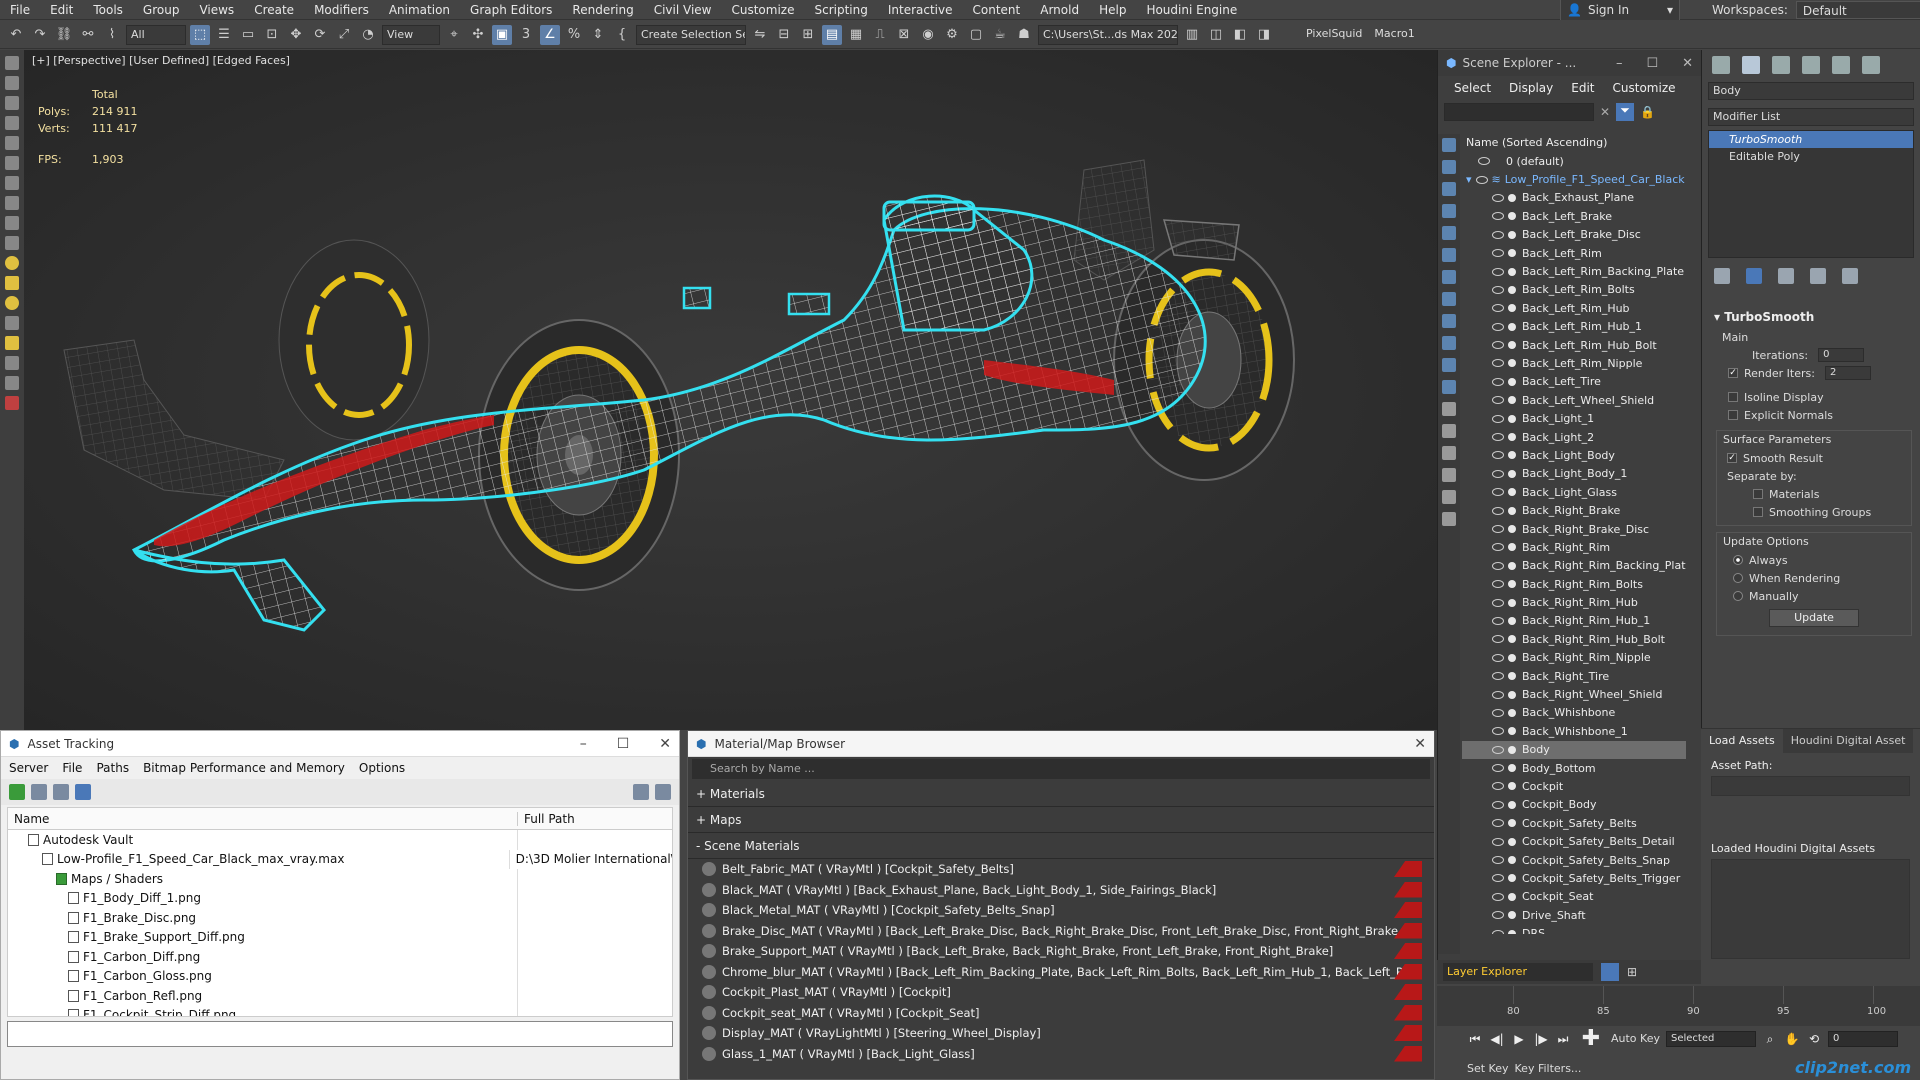  What do you see at coordinates (1738, 578) in the screenshot?
I see `when-rendering-radio` at bounding box center [1738, 578].